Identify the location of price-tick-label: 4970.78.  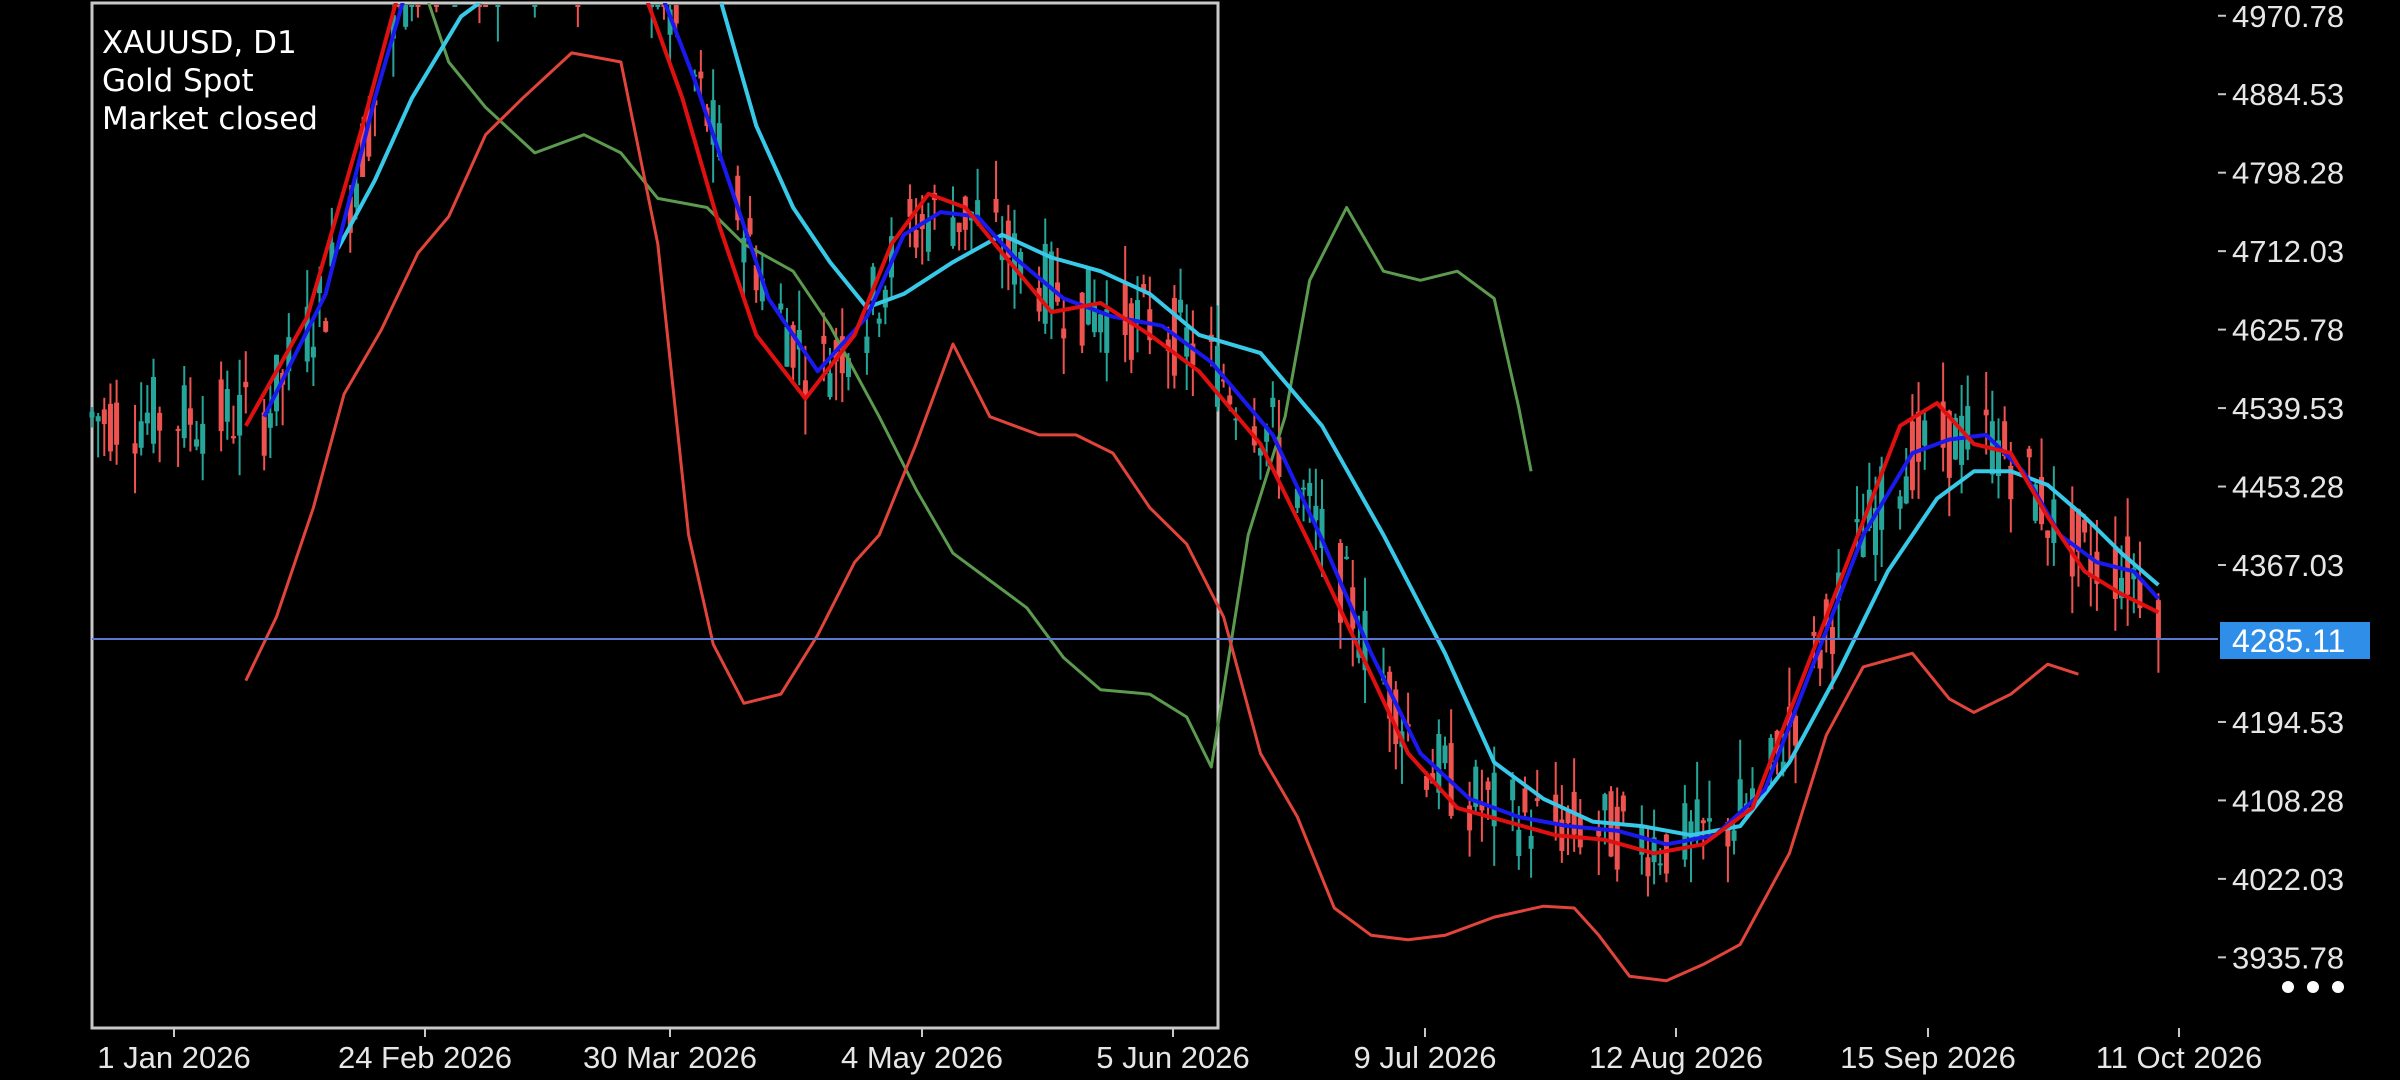
(2288, 17).